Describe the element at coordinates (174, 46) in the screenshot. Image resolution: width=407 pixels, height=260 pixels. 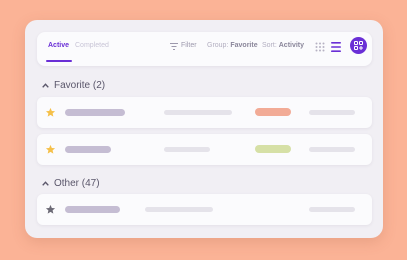
I see `filter-icon` at that location.